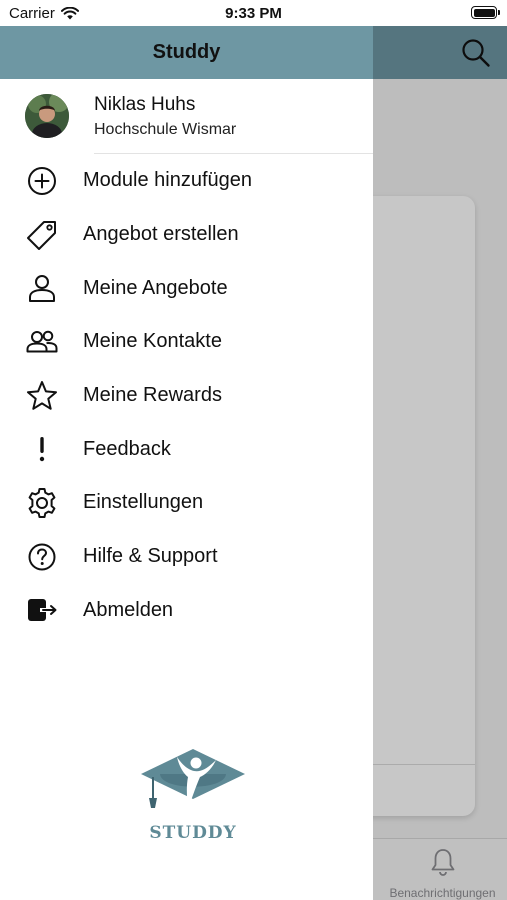 This screenshot has height=900, width=507. Describe the element at coordinates (152, 395) in the screenshot. I see `menu-label: Meine Rewards` at that location.